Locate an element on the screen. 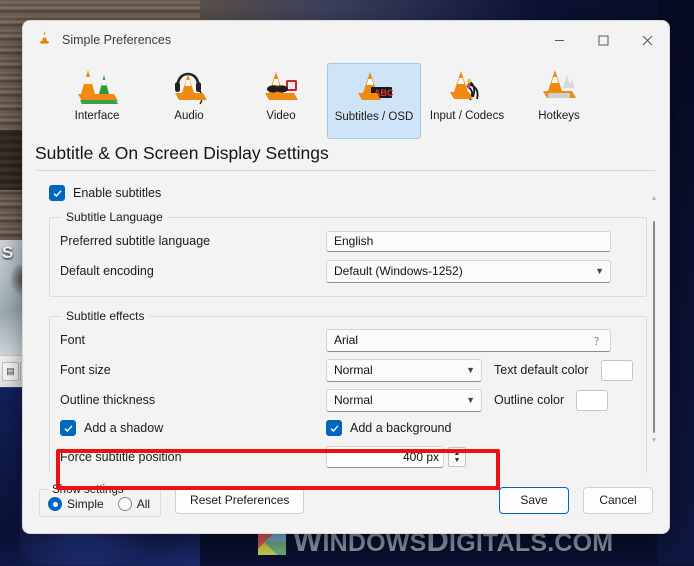 This screenshot has width=694, height=566. close-button is located at coordinates (647, 40).